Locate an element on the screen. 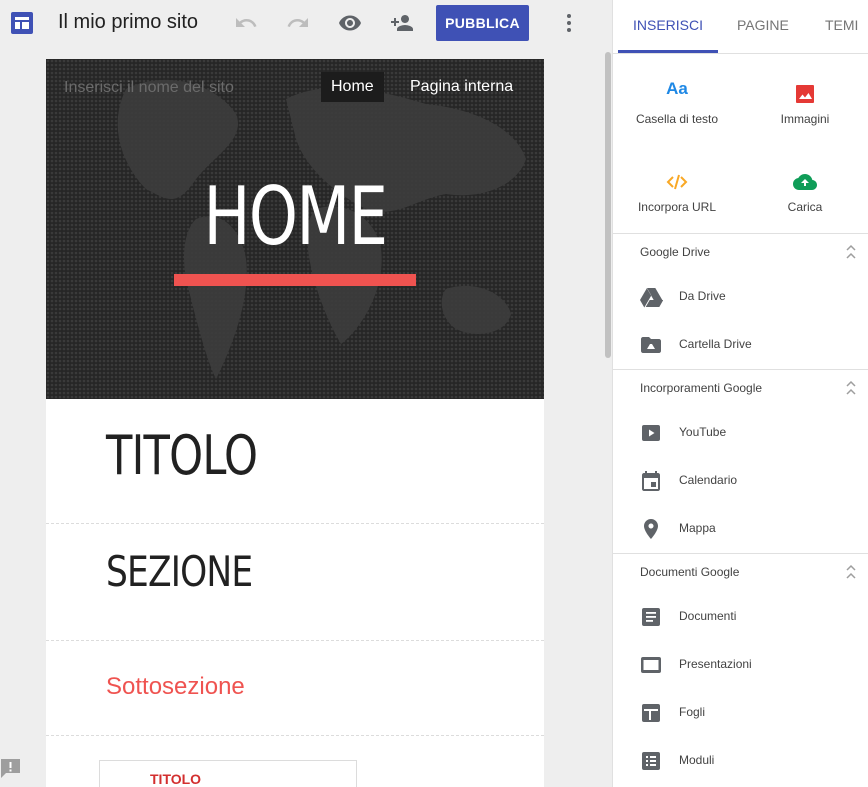  site-title: Il mio primo sito is located at coordinates (128, 22).